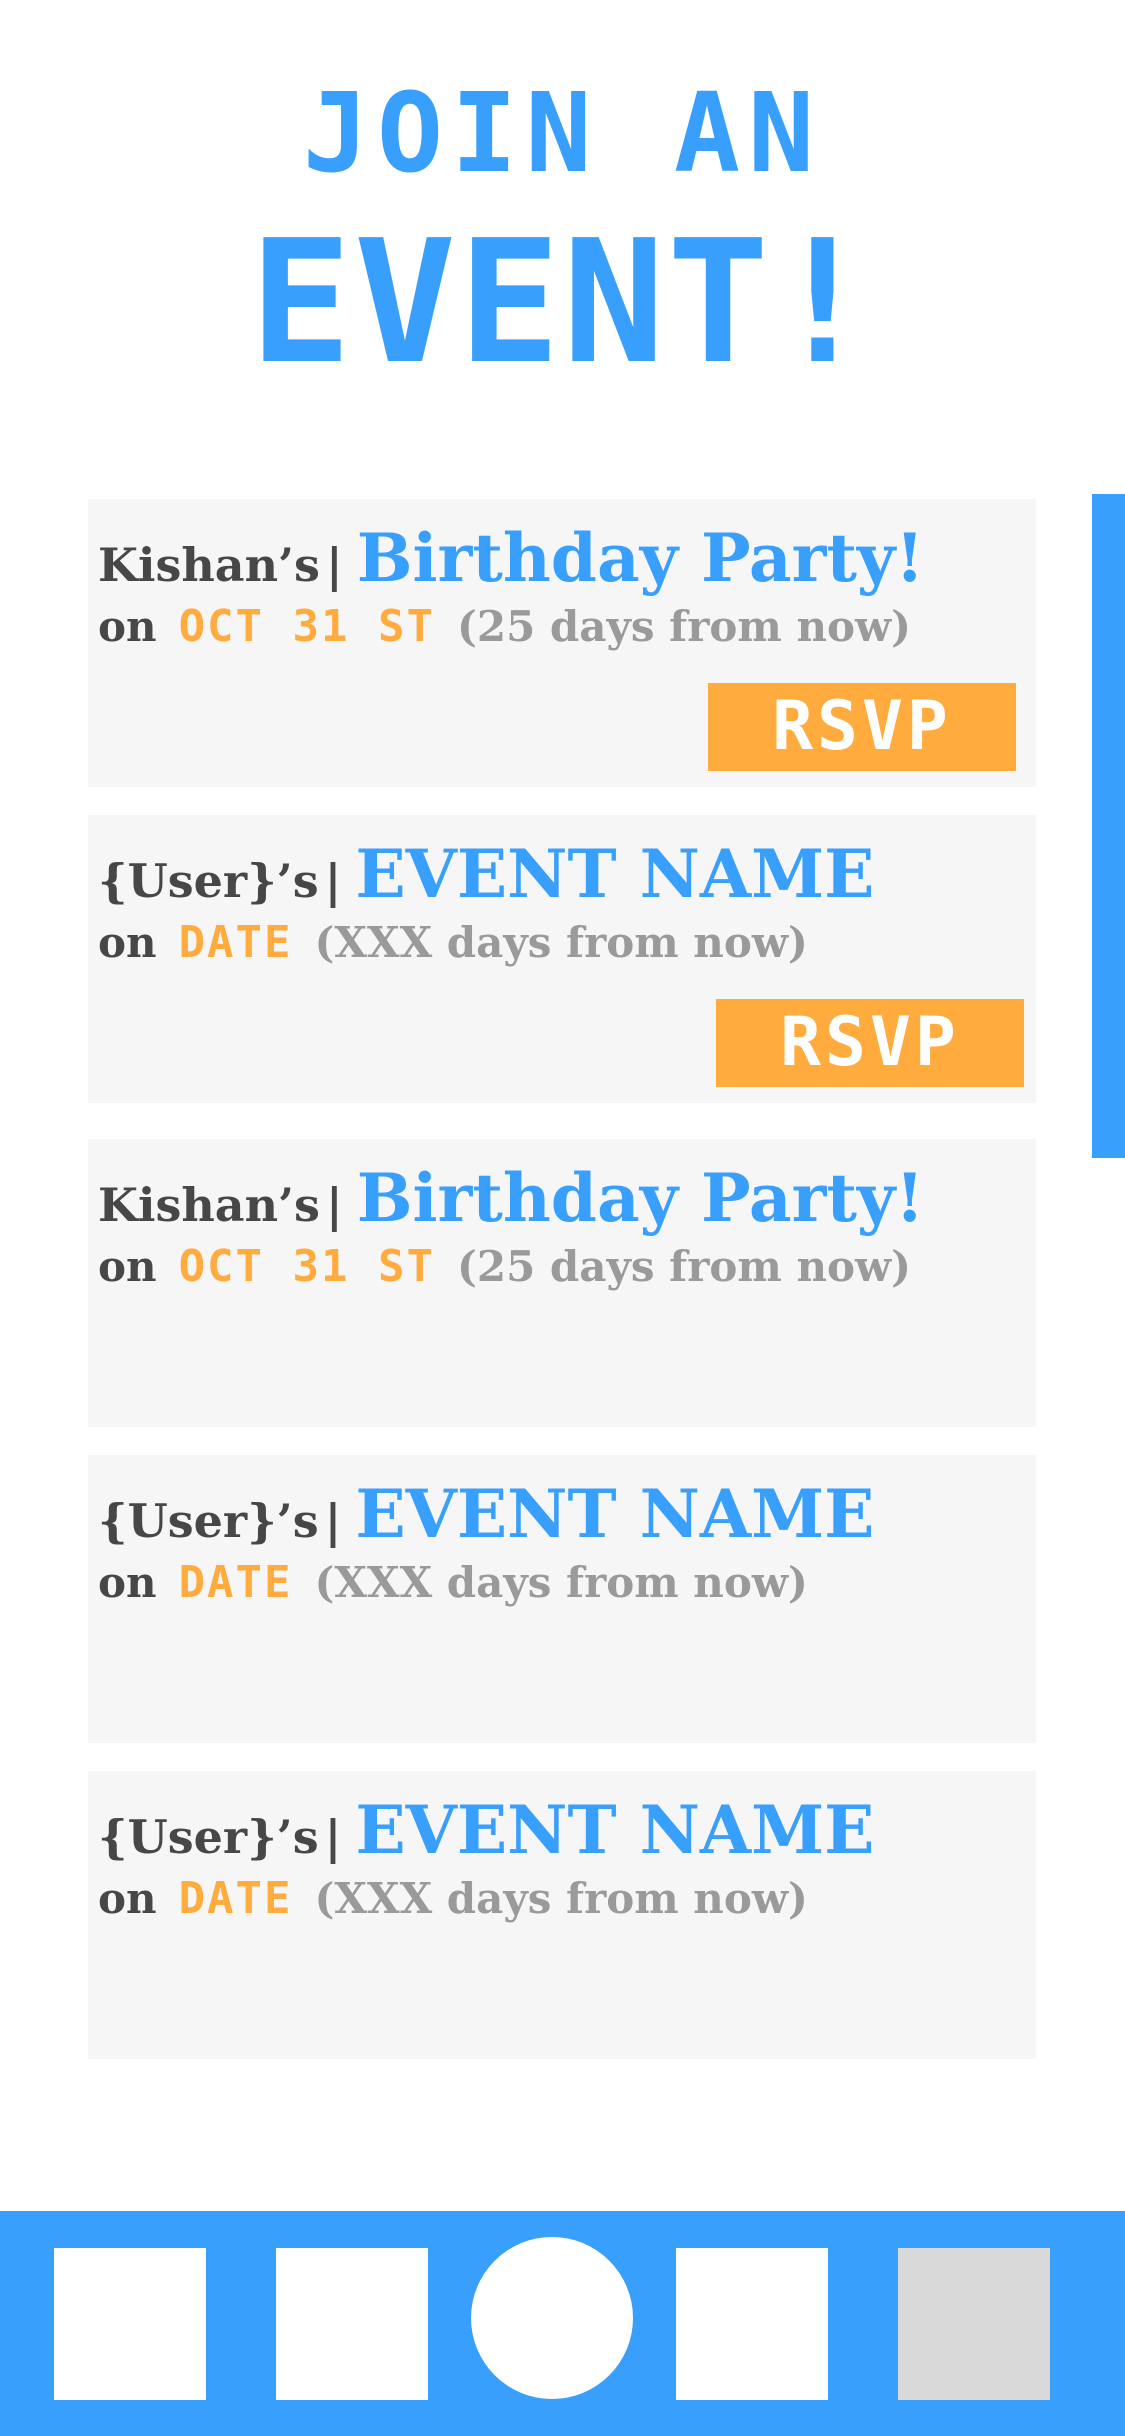 The height and width of the screenshot is (2436, 1125). I want to click on bottom-nav-bar, so click(562, 2323).